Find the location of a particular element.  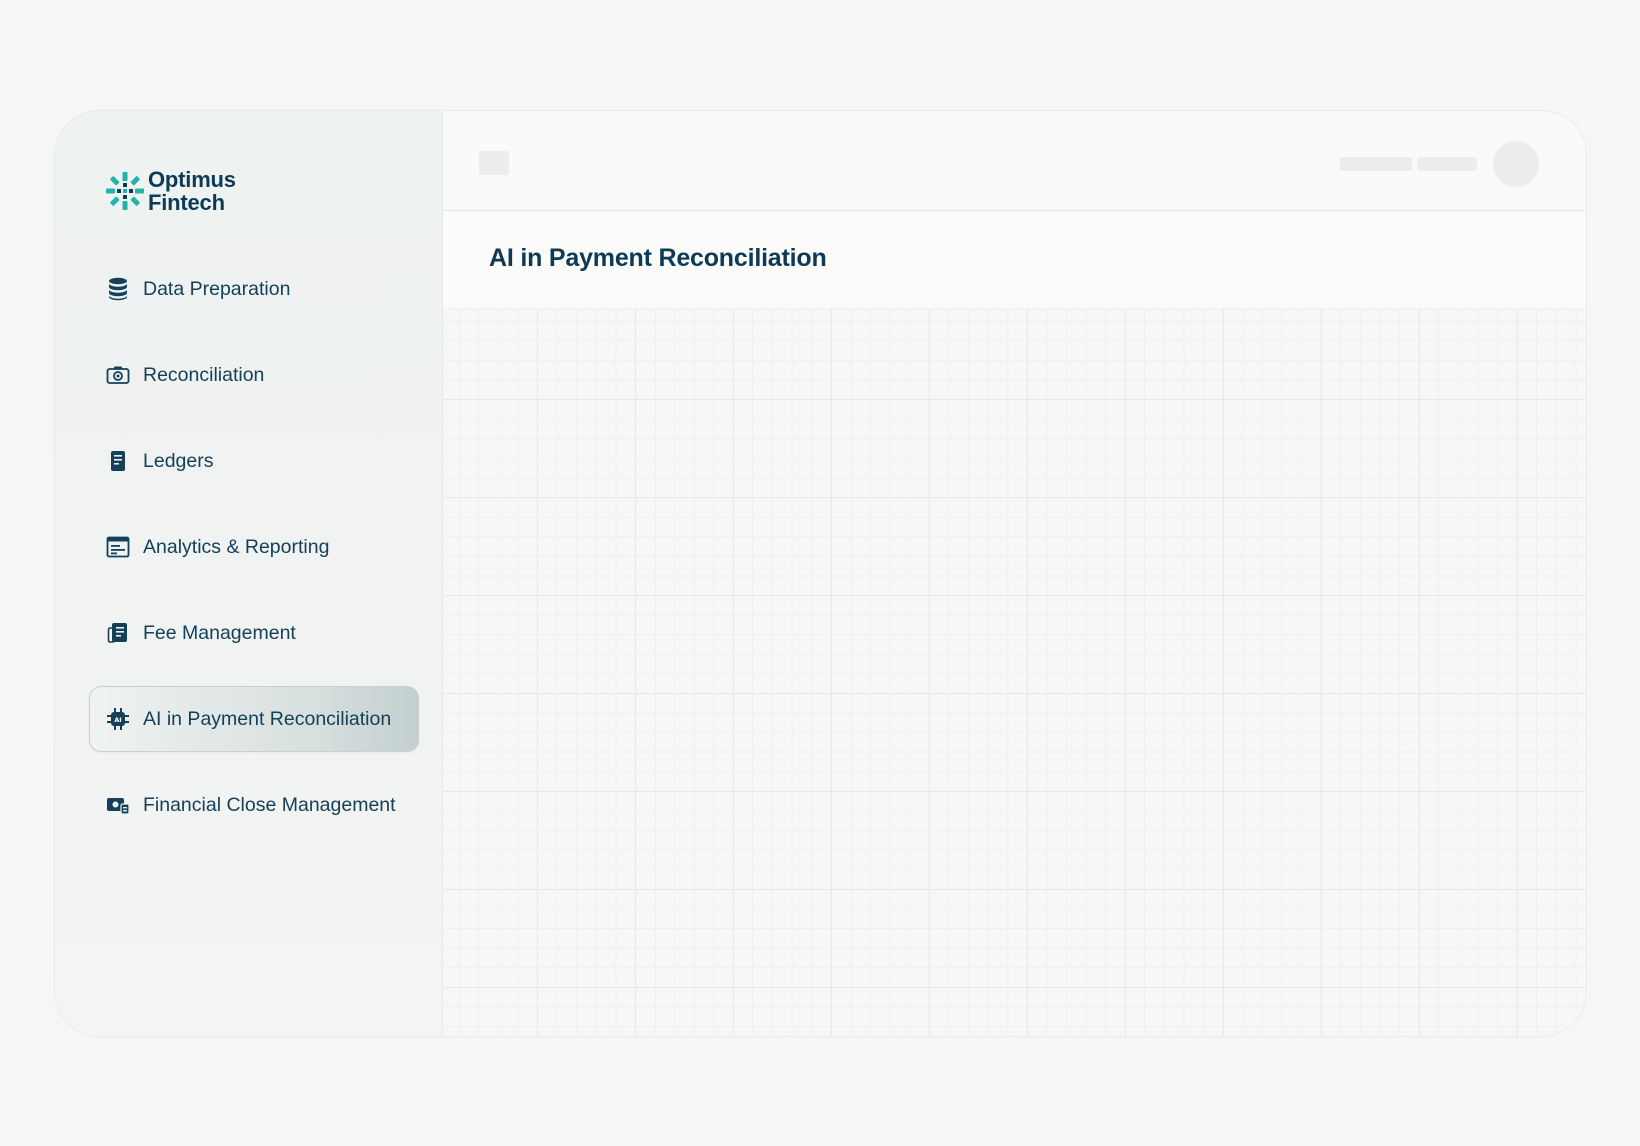

sidebar-item-label: Data Preparation is located at coordinates (217, 288).